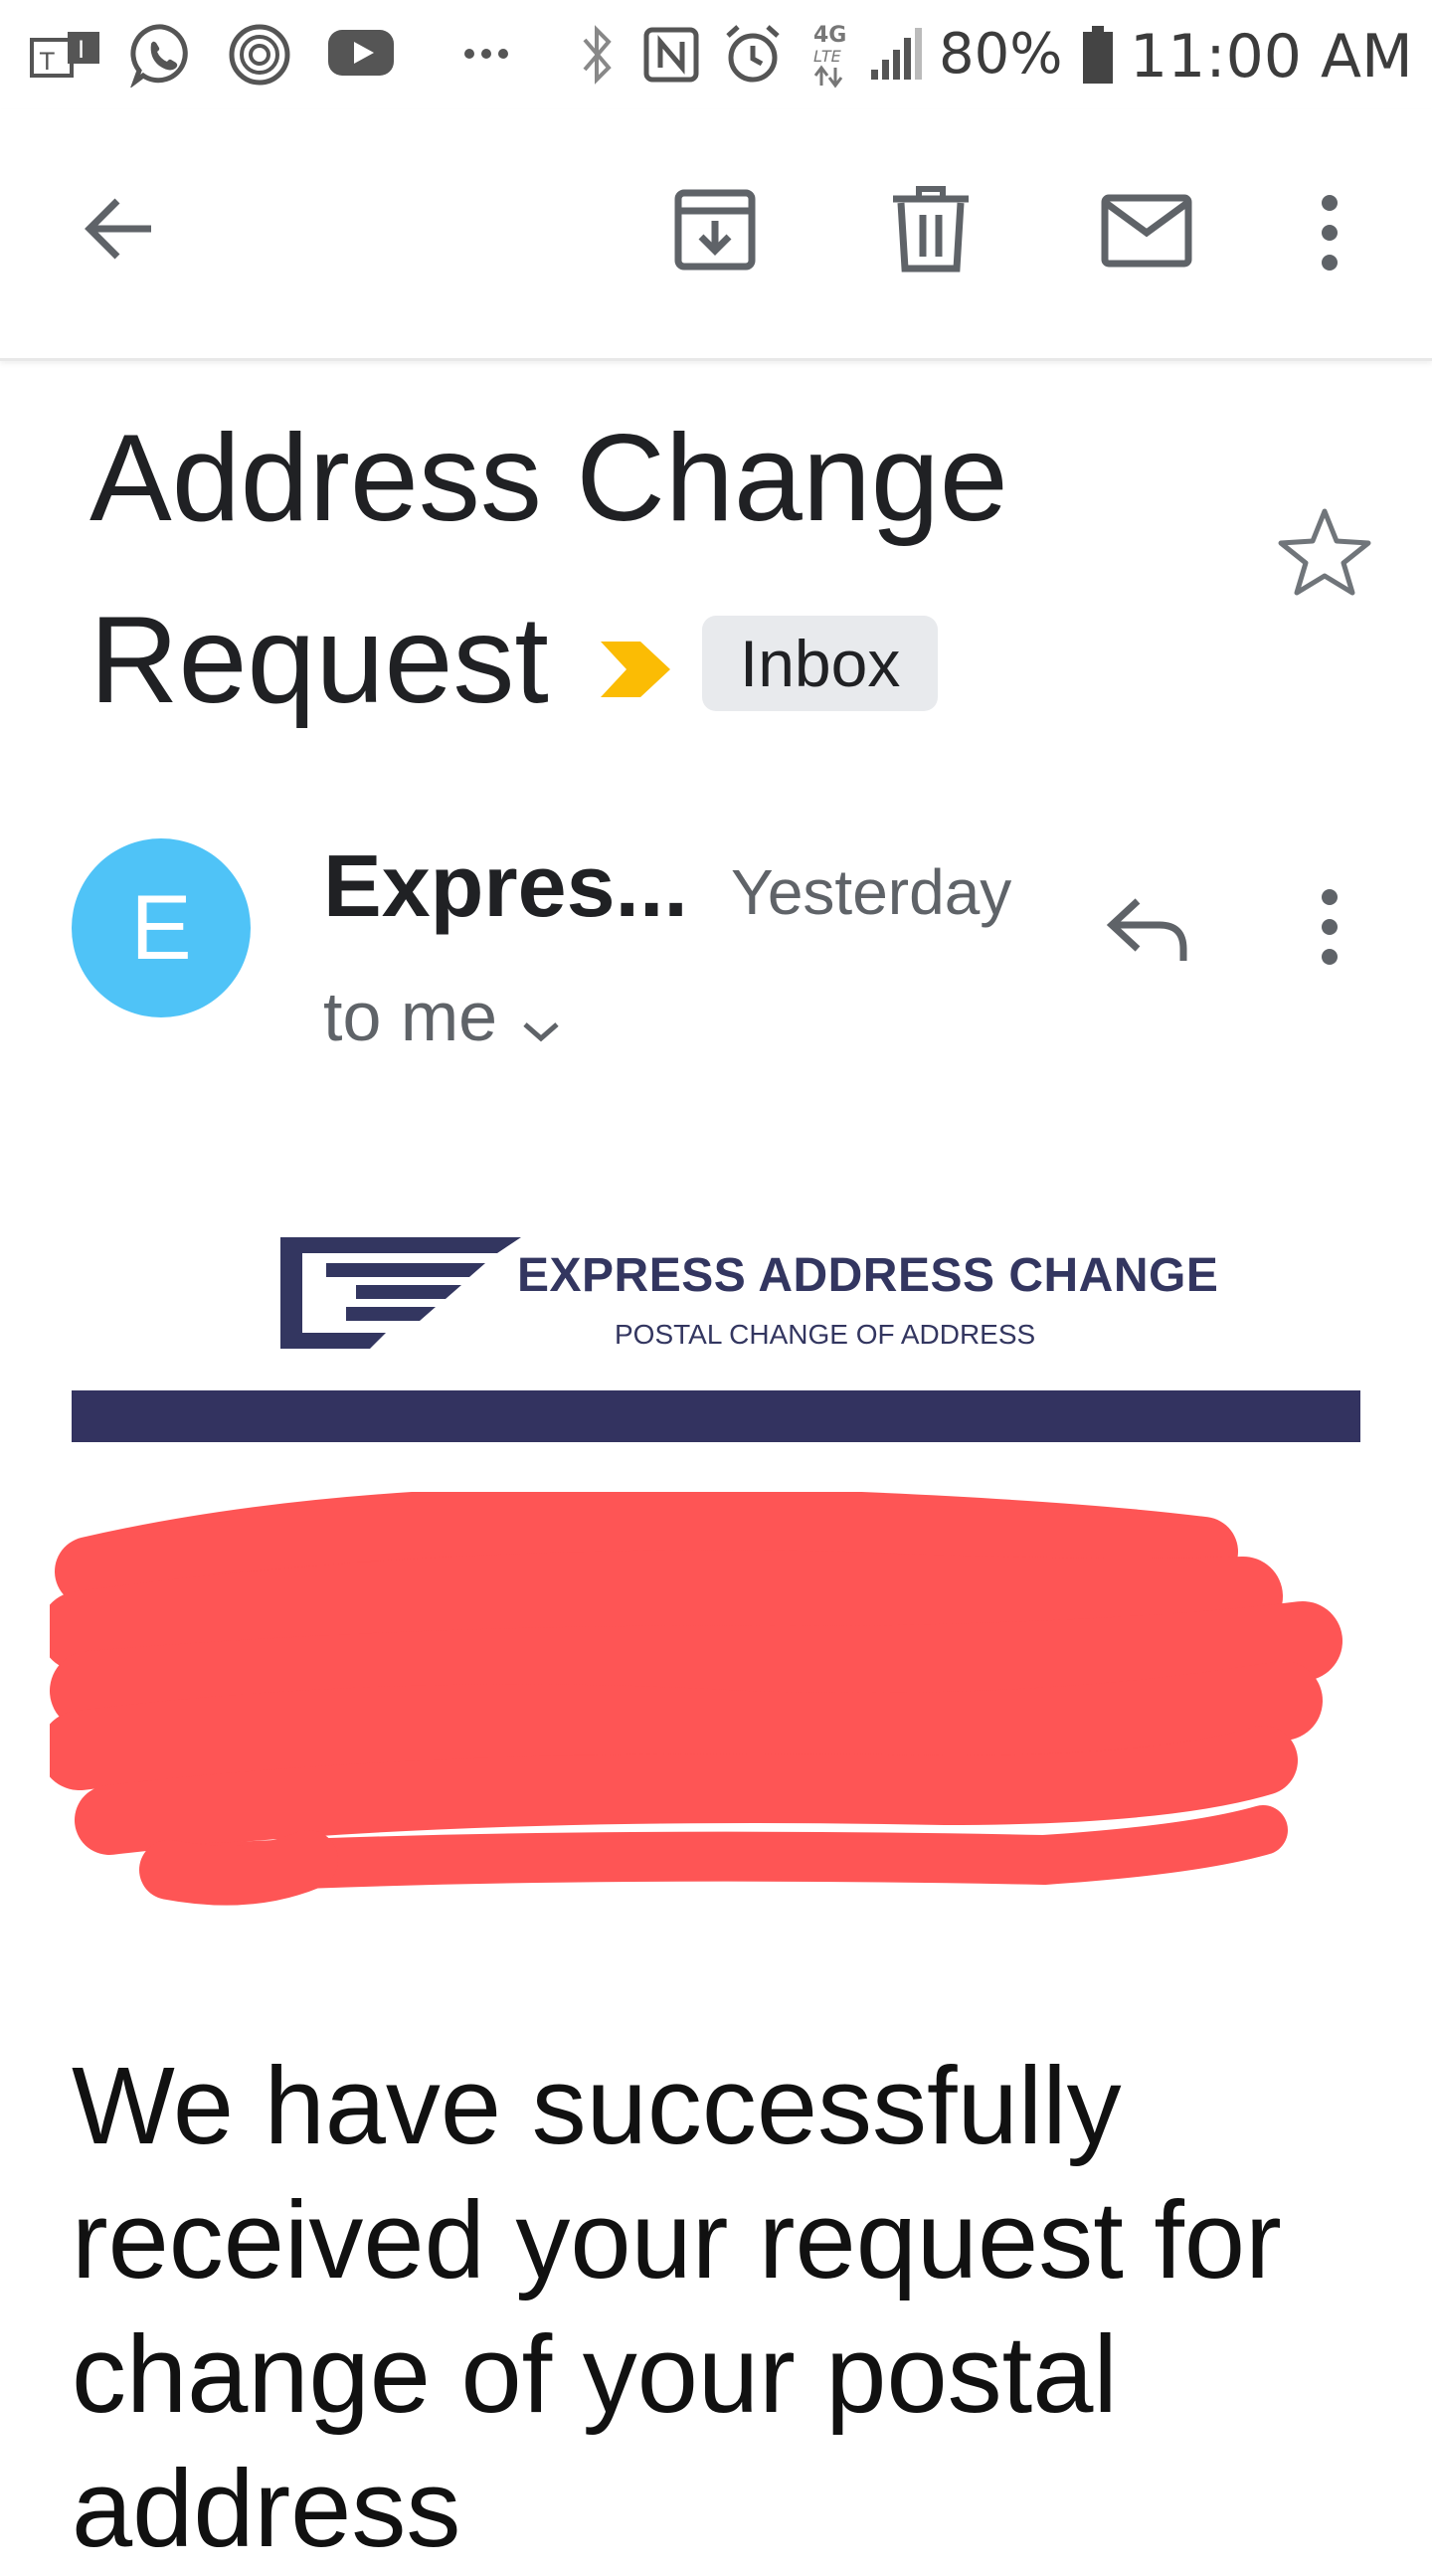 The width and height of the screenshot is (1432, 2576). What do you see at coordinates (81, 50) in the screenshot?
I see `svg-text: I` at bounding box center [81, 50].